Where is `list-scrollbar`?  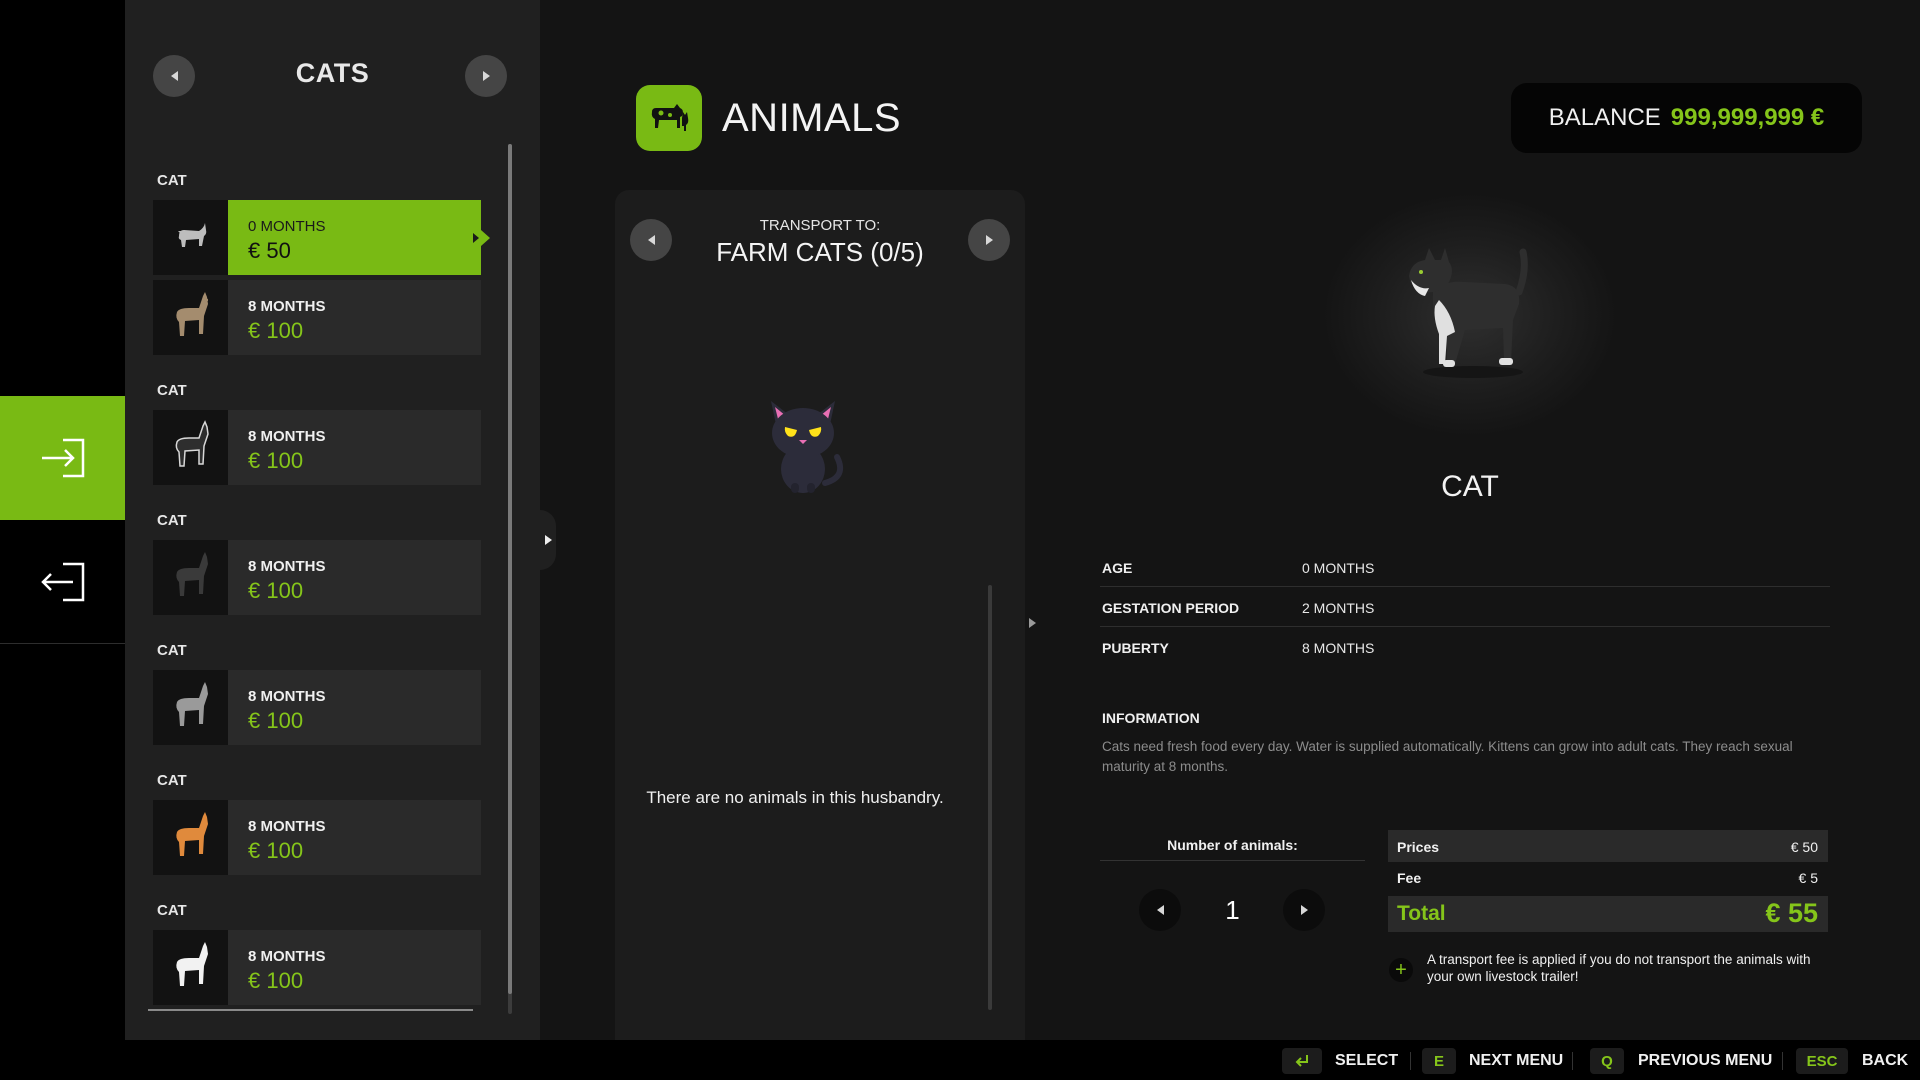 list-scrollbar is located at coordinates (510, 579).